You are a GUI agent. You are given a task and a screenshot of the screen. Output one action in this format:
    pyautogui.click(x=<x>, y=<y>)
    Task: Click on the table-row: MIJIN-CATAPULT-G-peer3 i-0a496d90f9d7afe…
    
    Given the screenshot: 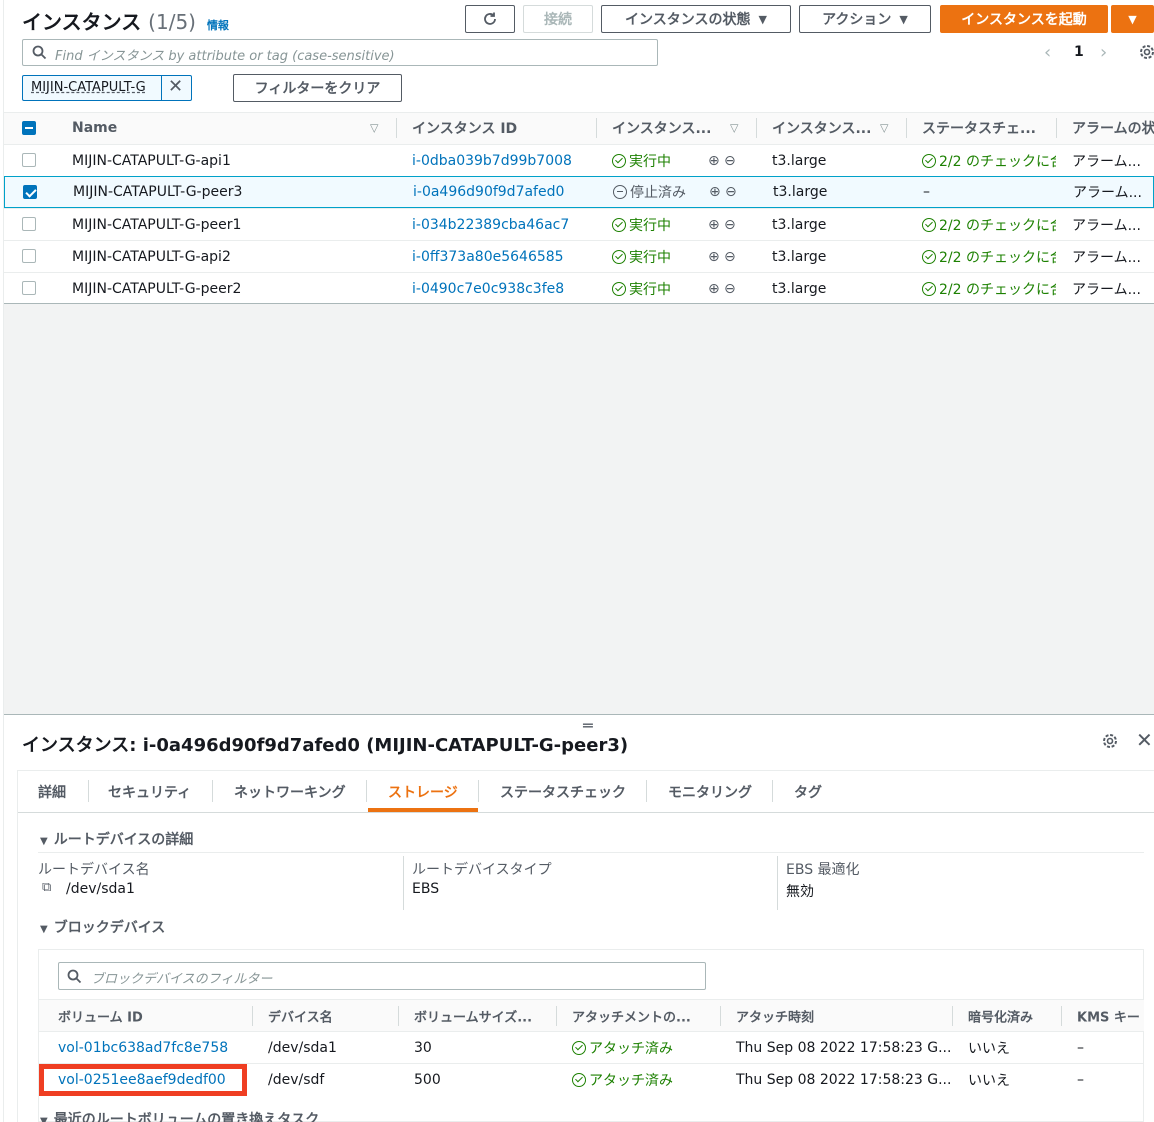 What is the action you would take?
    pyautogui.click(x=579, y=192)
    